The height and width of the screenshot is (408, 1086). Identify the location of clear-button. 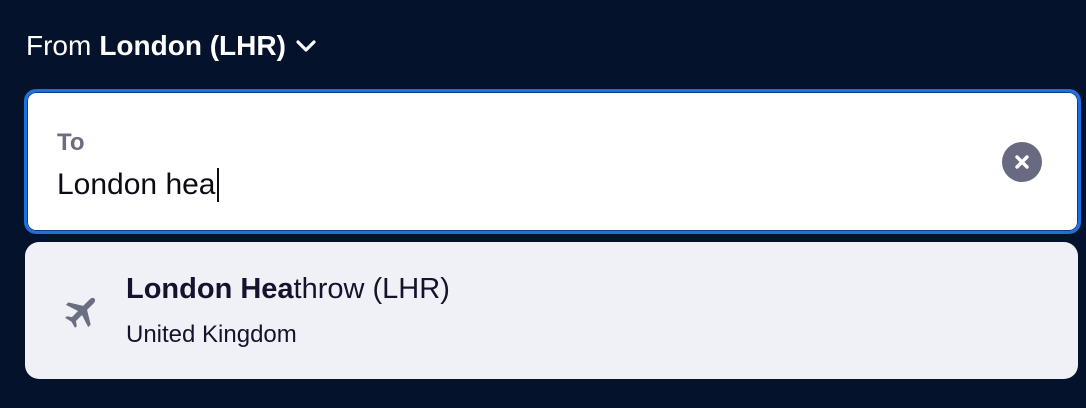
(1022, 162).